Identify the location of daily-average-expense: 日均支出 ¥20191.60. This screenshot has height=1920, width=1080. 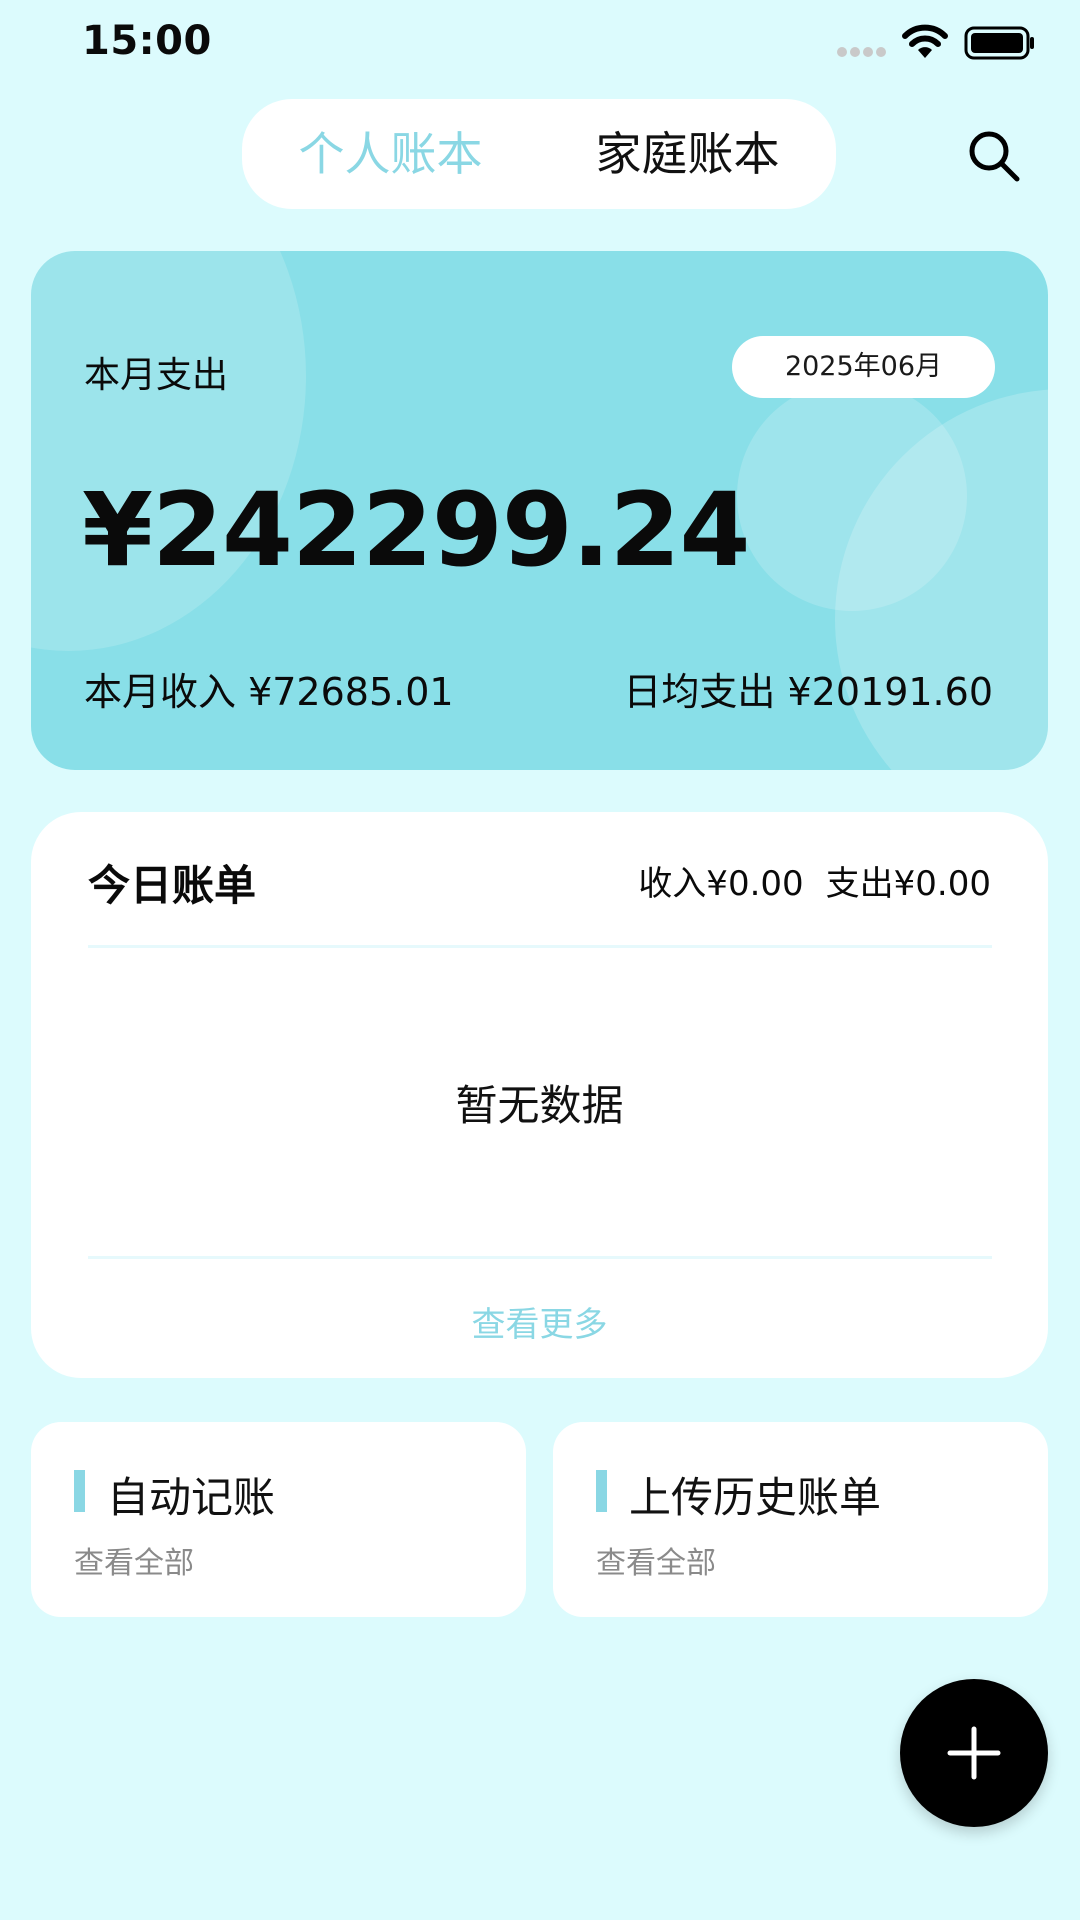
(808, 692).